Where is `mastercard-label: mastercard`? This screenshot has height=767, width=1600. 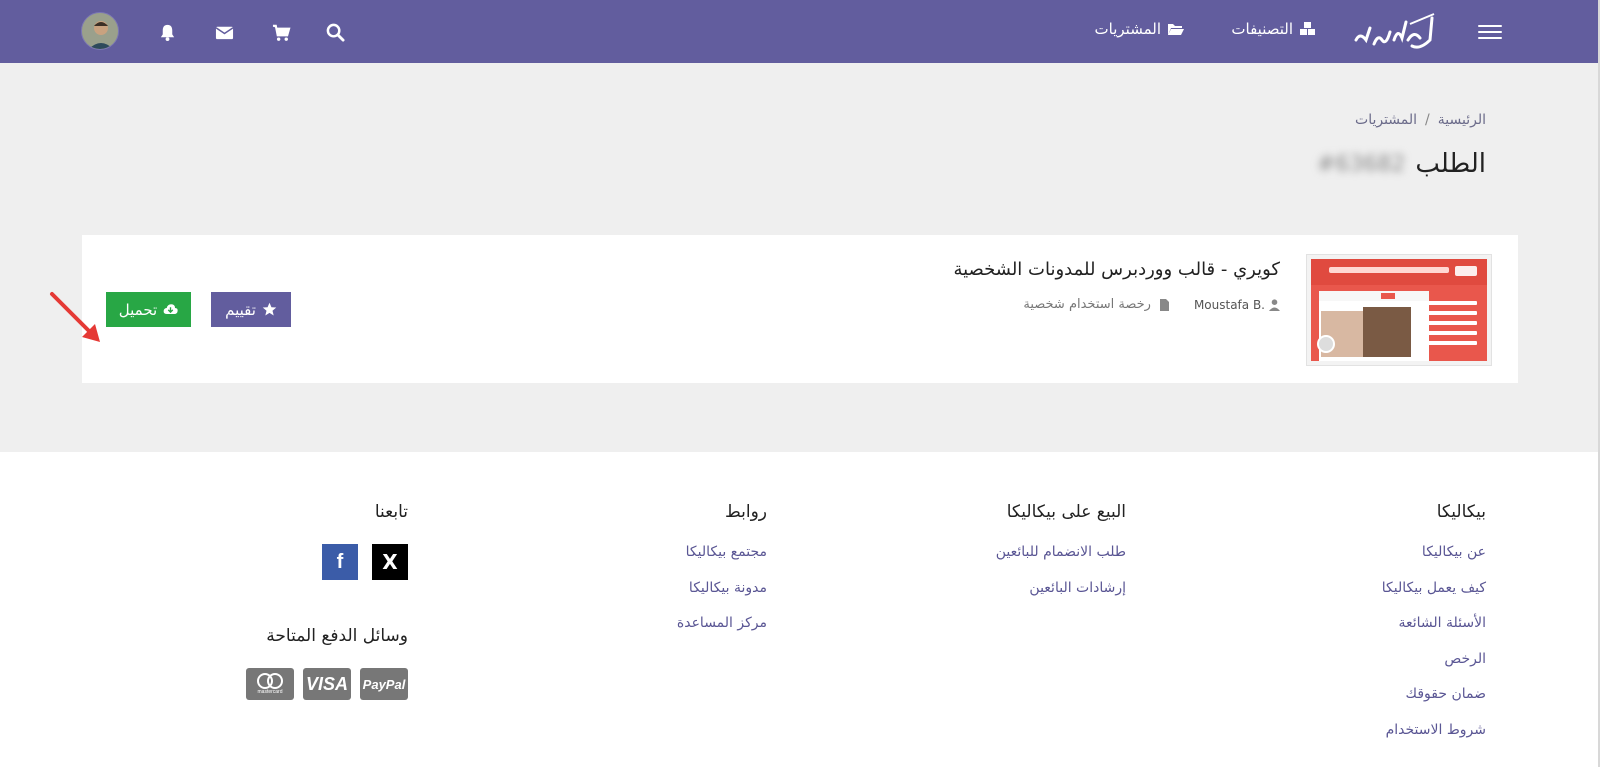 mastercard-label: mastercard is located at coordinates (270, 692).